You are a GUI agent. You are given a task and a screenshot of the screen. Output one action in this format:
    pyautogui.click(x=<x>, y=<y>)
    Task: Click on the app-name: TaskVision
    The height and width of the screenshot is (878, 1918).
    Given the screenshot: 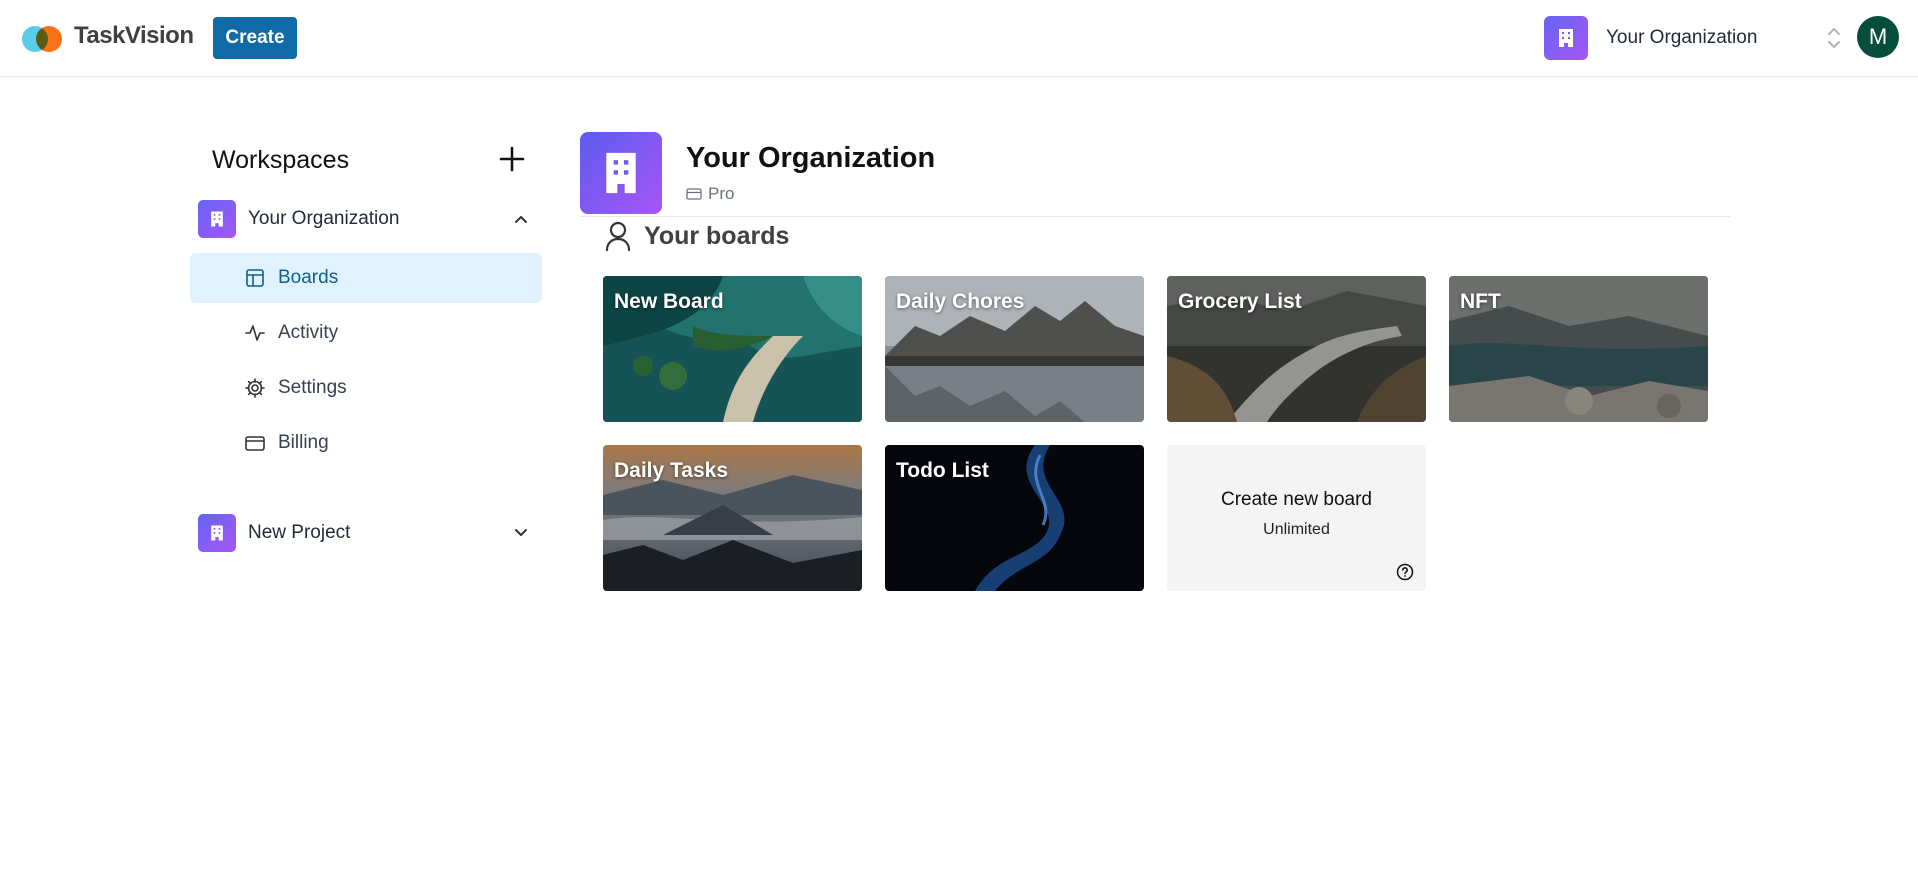 What is the action you would take?
    pyautogui.click(x=134, y=35)
    